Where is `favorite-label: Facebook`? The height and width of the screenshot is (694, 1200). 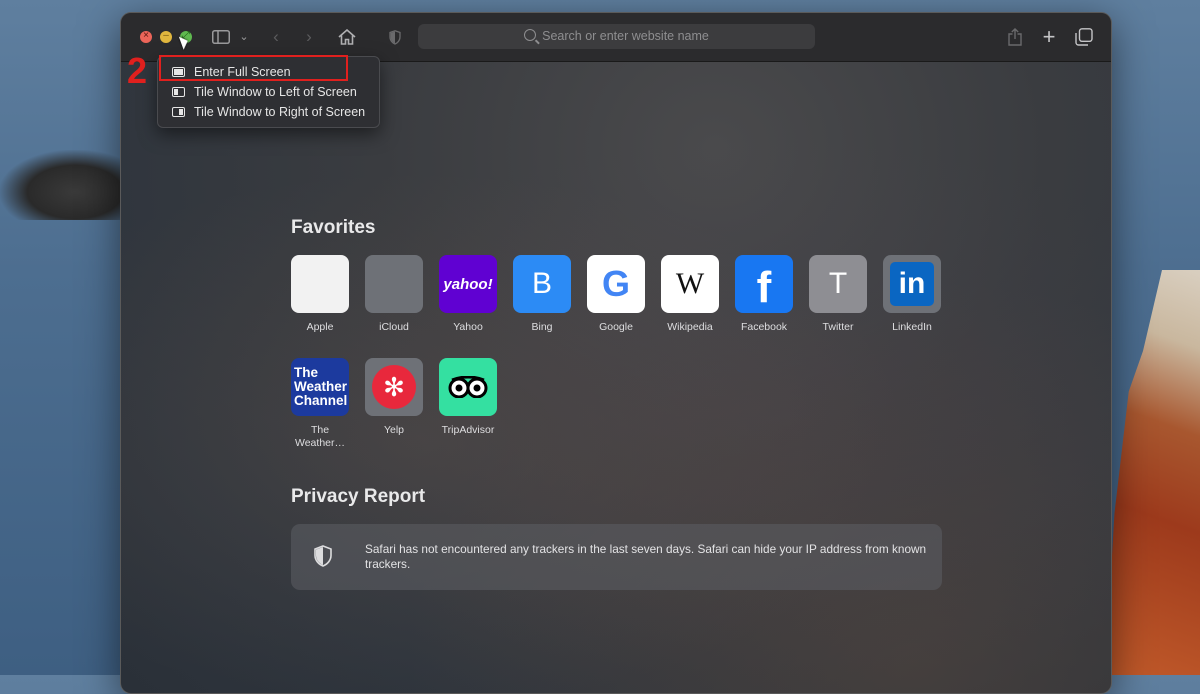 favorite-label: Facebook is located at coordinates (764, 327).